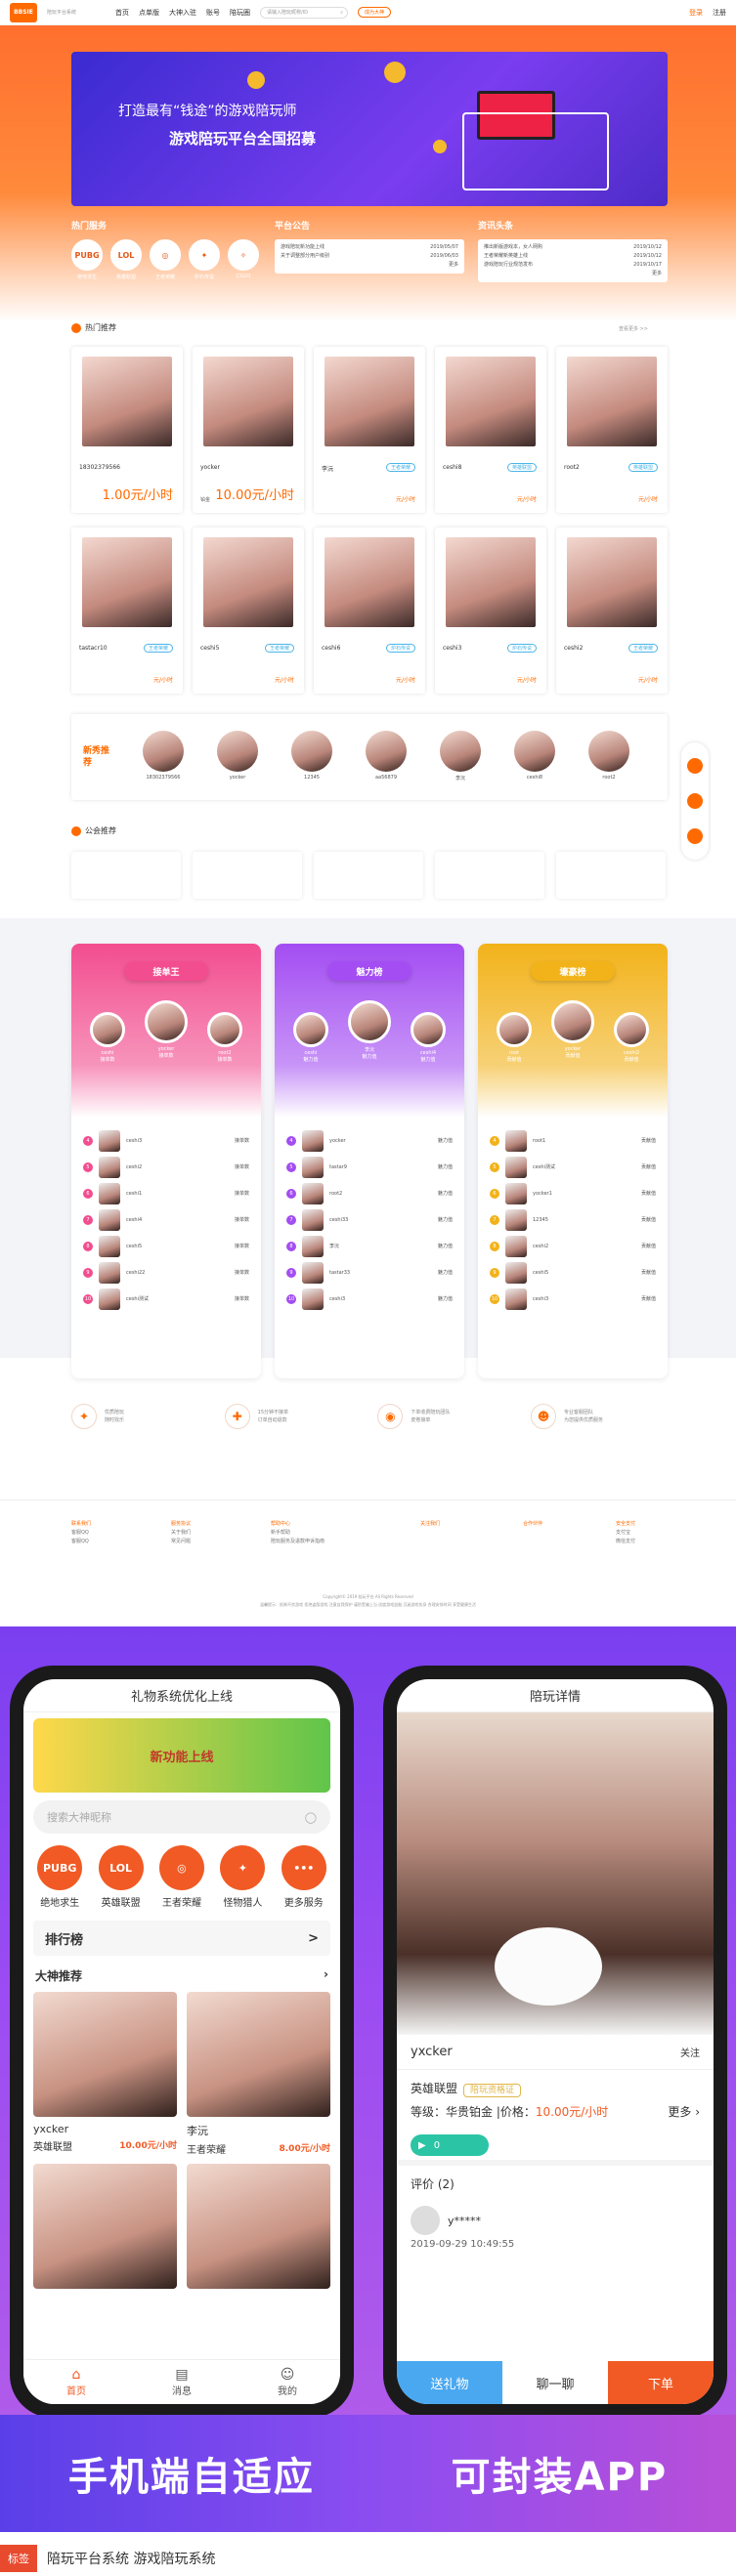  Describe the element at coordinates (126, 259) in the screenshot. I see `game-lol: LOL 英雄联盟` at that location.